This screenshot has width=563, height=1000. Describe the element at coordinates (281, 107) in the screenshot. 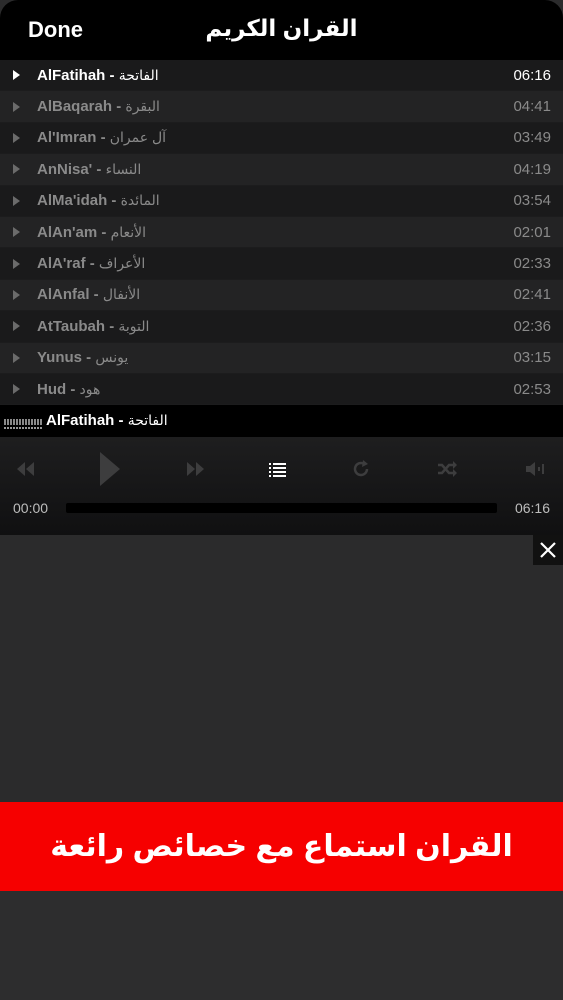

I see `track-row: AlBaqarah - البقرة 04:41` at that location.